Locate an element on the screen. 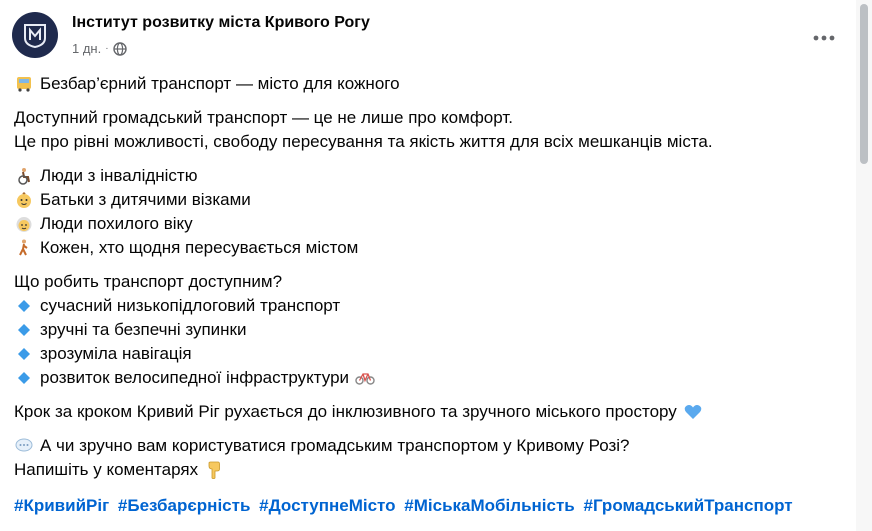 The width and height of the screenshot is (872, 531). ask-line: Напишіть у коментарях is located at coordinates (414, 470).